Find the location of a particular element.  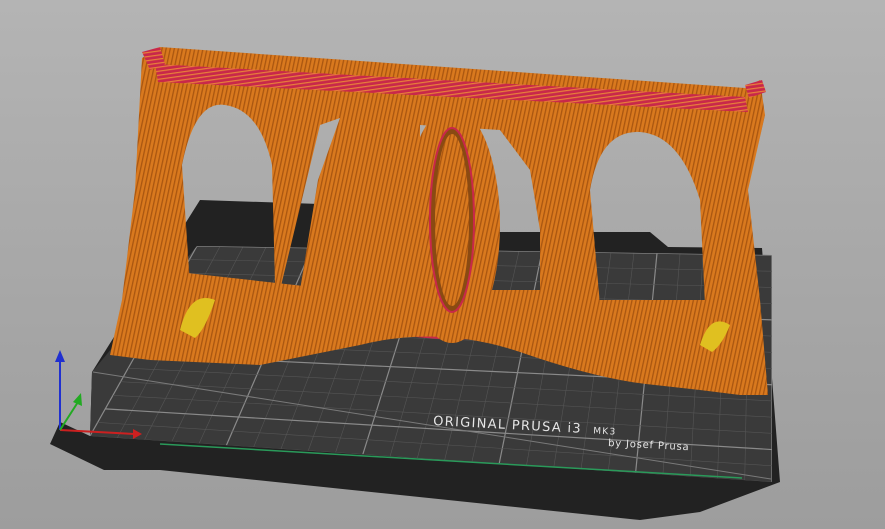

bed-logo-model: MK3 is located at coordinates (605, 431).